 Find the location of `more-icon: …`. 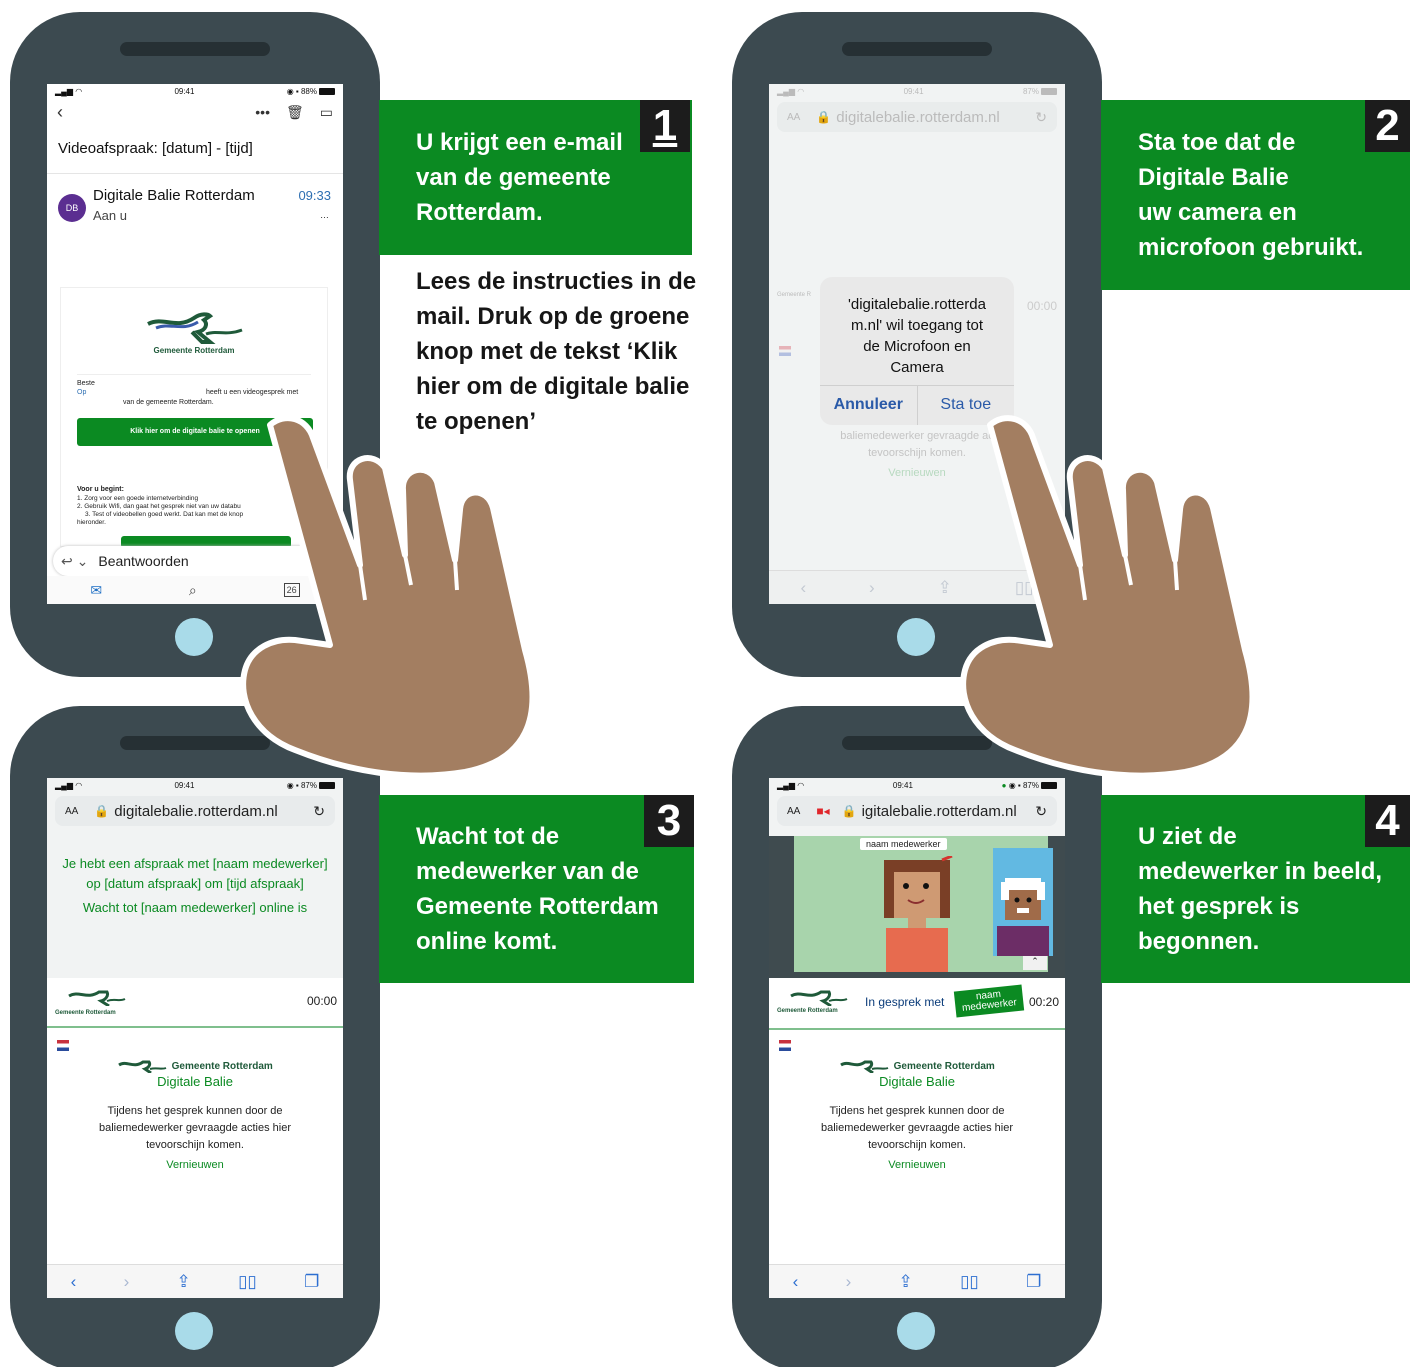

more-icon: … is located at coordinates (324, 215).